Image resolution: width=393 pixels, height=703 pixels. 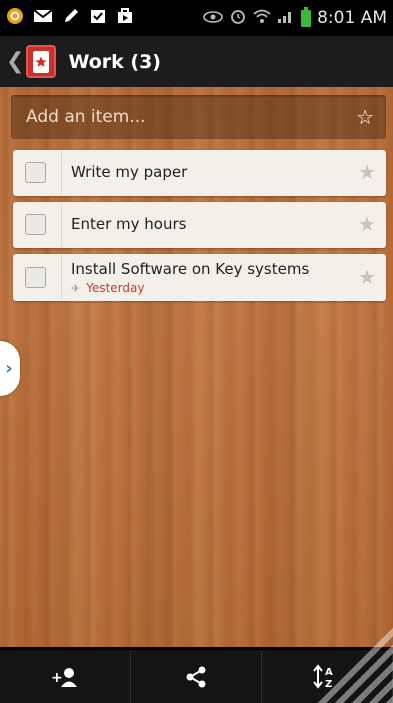 I want to click on task-icon, so click(x=98, y=18).